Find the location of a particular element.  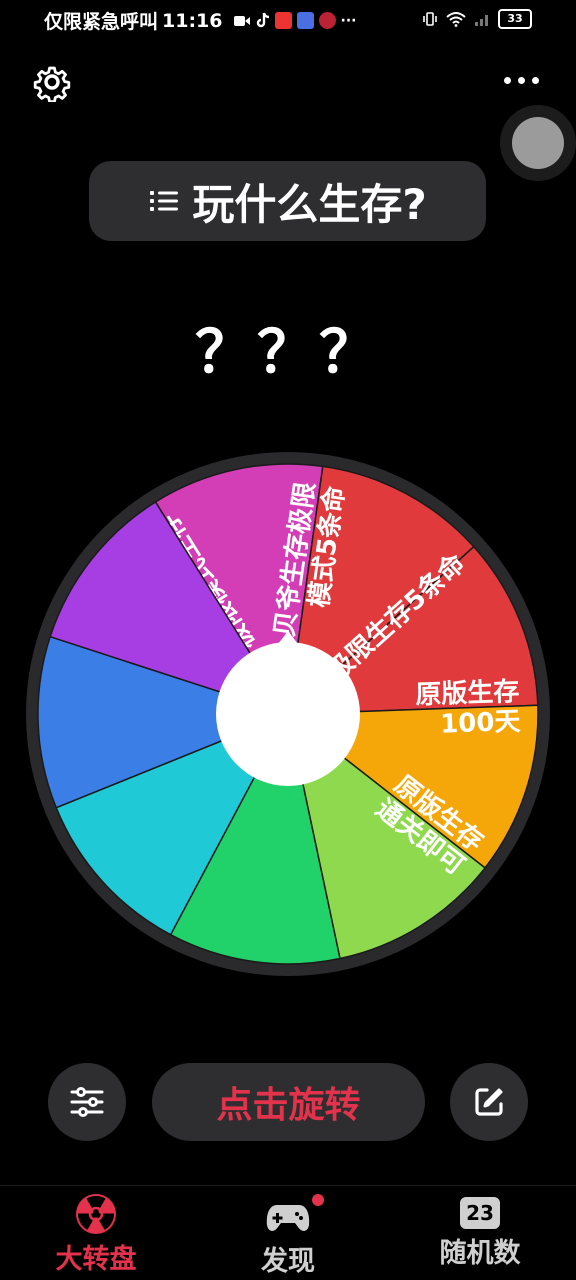

status-bar: 仅限紧急呼叫 11:16 ··· 33 is located at coordinates (288, 20).